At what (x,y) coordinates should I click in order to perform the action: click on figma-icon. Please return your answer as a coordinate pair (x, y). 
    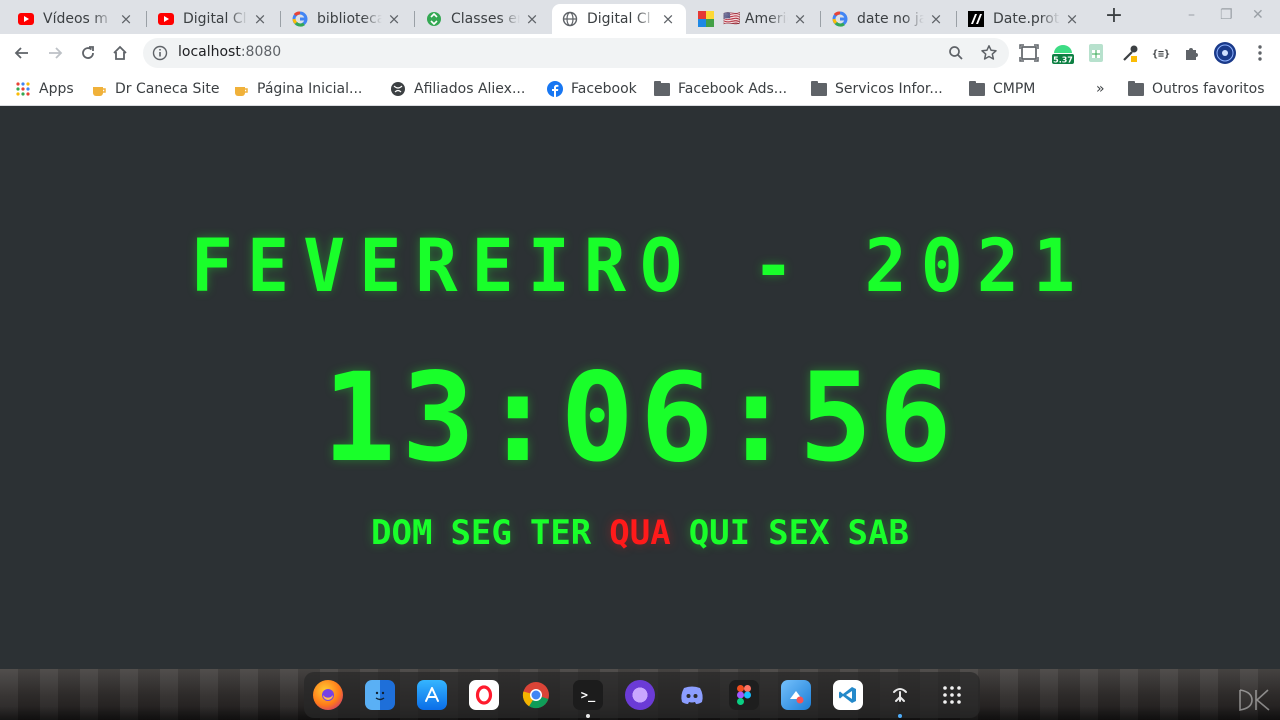
    Looking at the image, I should click on (744, 695).